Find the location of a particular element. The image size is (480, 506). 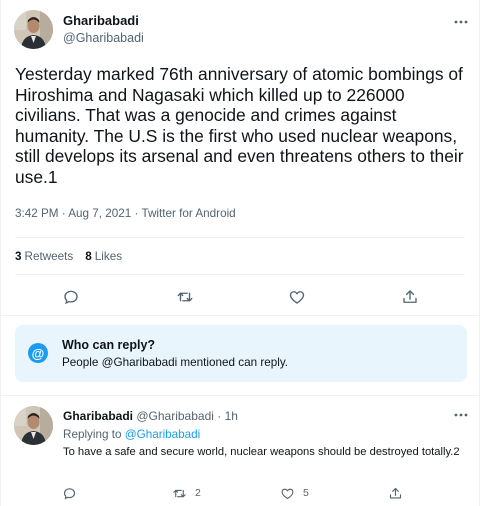

likes-label: Likes is located at coordinates (108, 256).